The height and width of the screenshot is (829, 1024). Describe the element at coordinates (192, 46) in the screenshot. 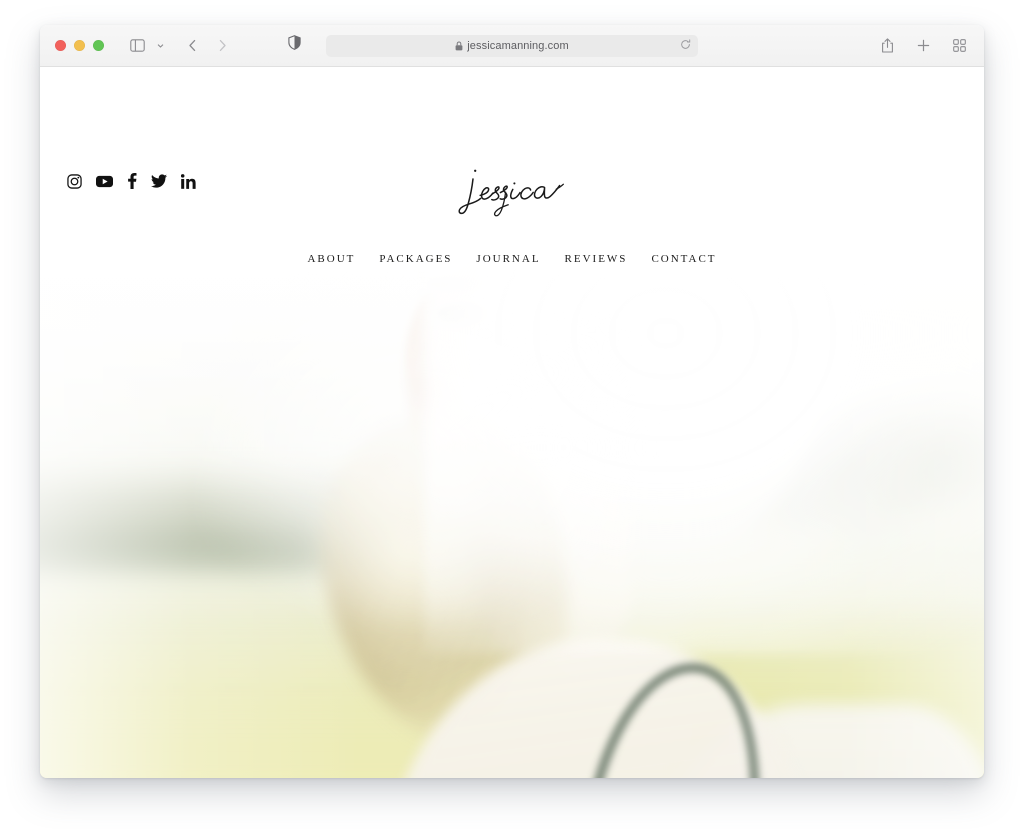

I see `back-button` at that location.